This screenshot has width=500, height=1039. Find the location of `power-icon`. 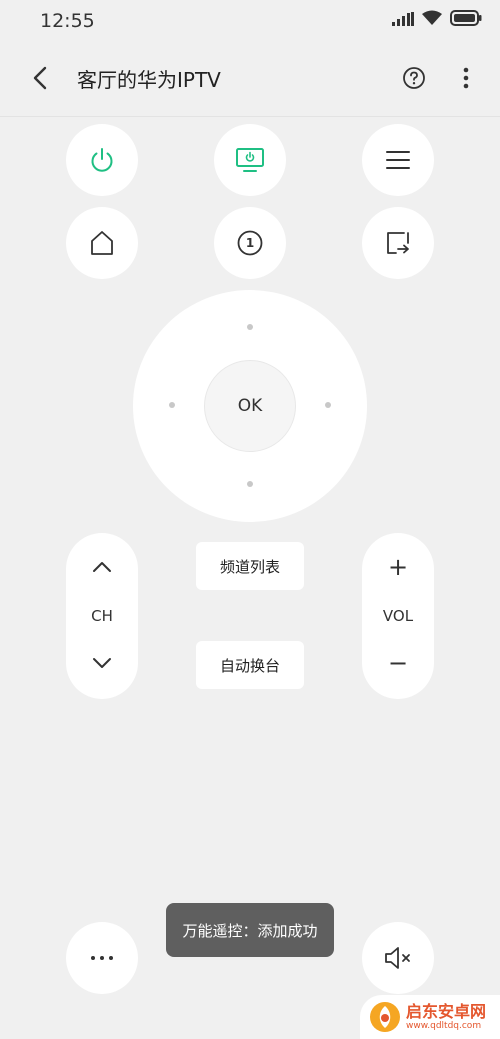

power-icon is located at coordinates (102, 160).